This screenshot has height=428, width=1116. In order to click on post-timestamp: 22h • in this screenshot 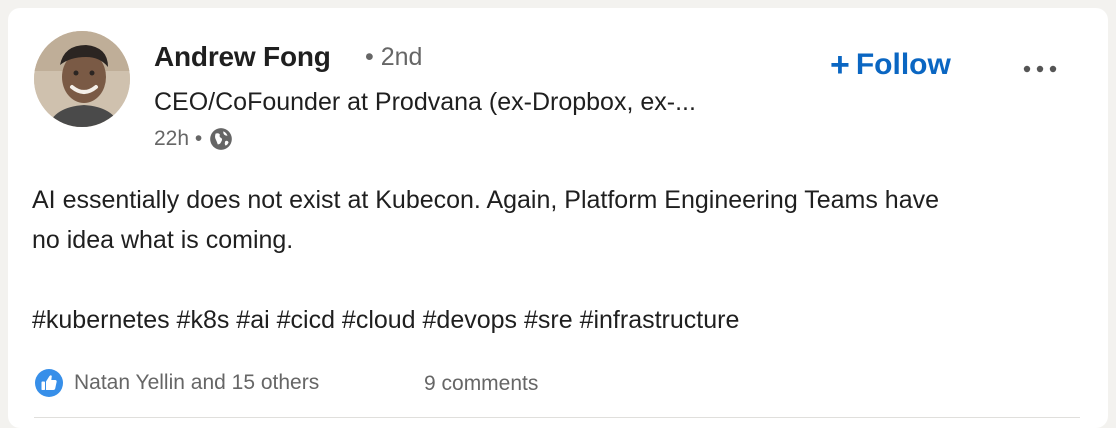, I will do `click(178, 138)`.